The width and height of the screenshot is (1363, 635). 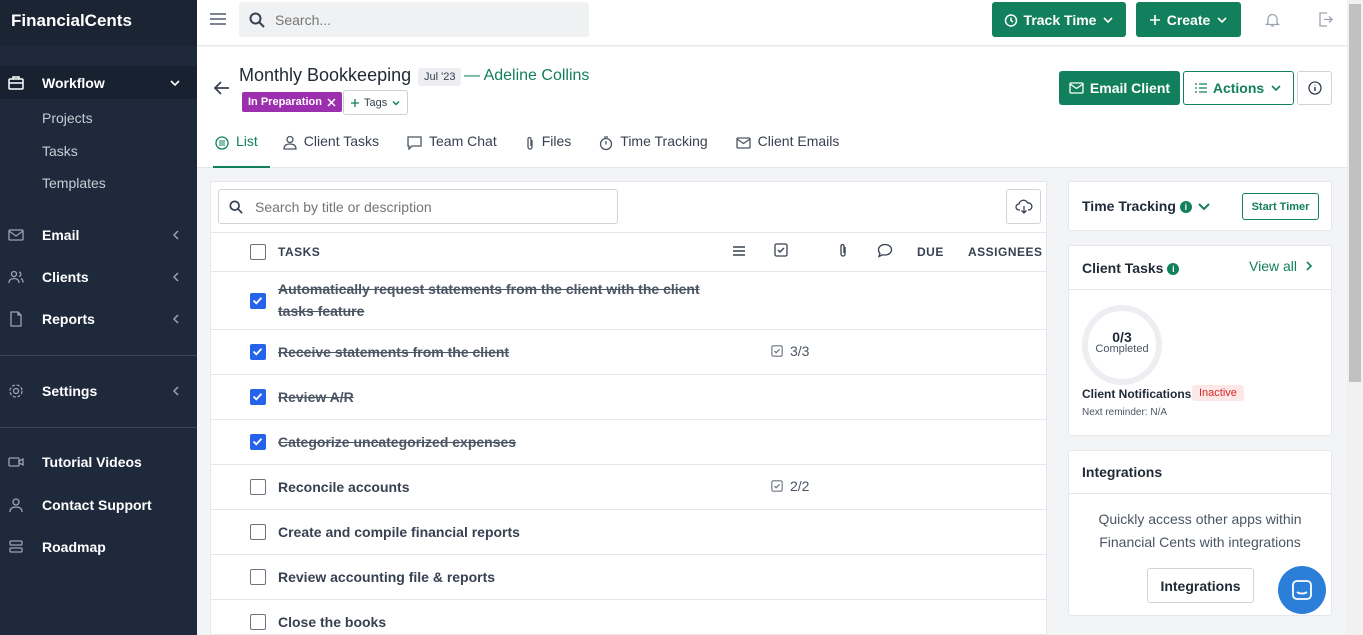 I want to click on sidebar-item-templates: Templates, so click(x=74, y=183).